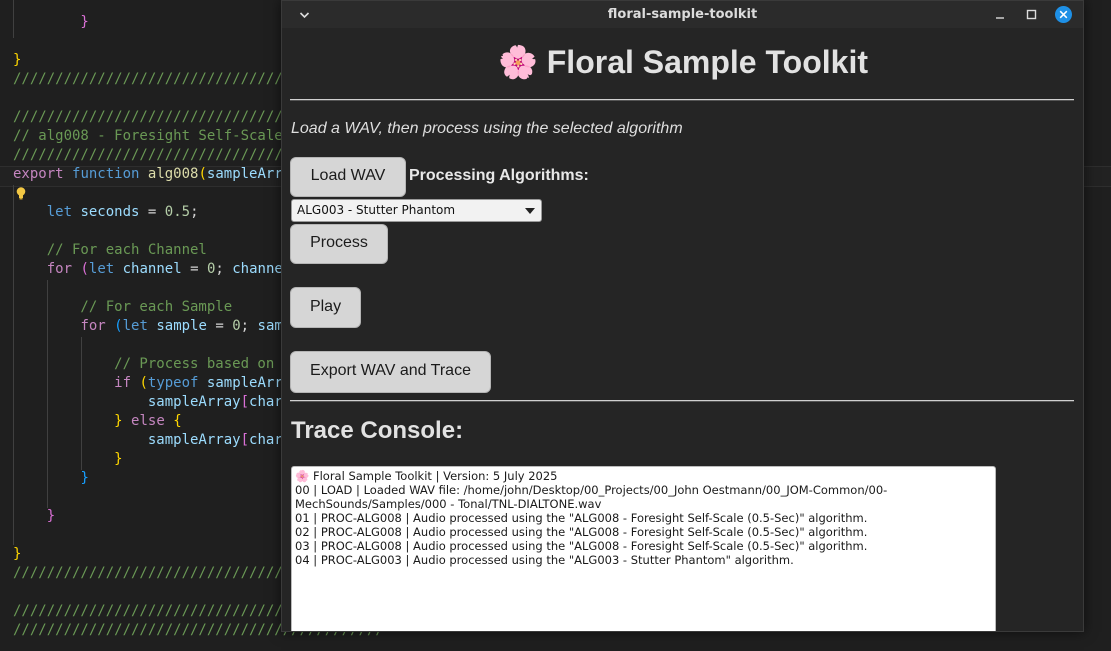  Describe the element at coordinates (683, 62) in the screenshot. I see `app-title: 🌸 Floral Sample Toolkit` at that location.